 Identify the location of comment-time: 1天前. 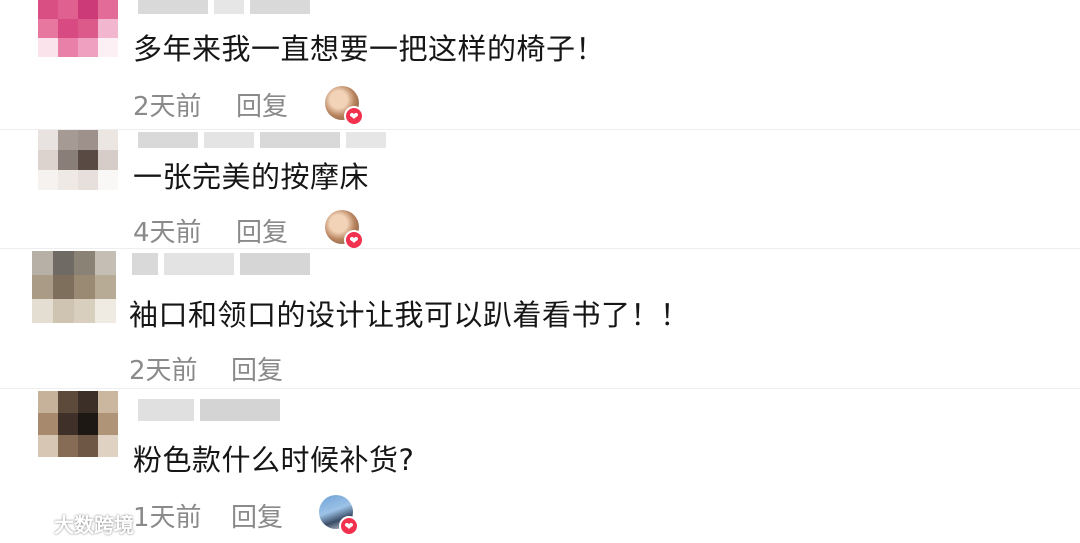
(167, 518).